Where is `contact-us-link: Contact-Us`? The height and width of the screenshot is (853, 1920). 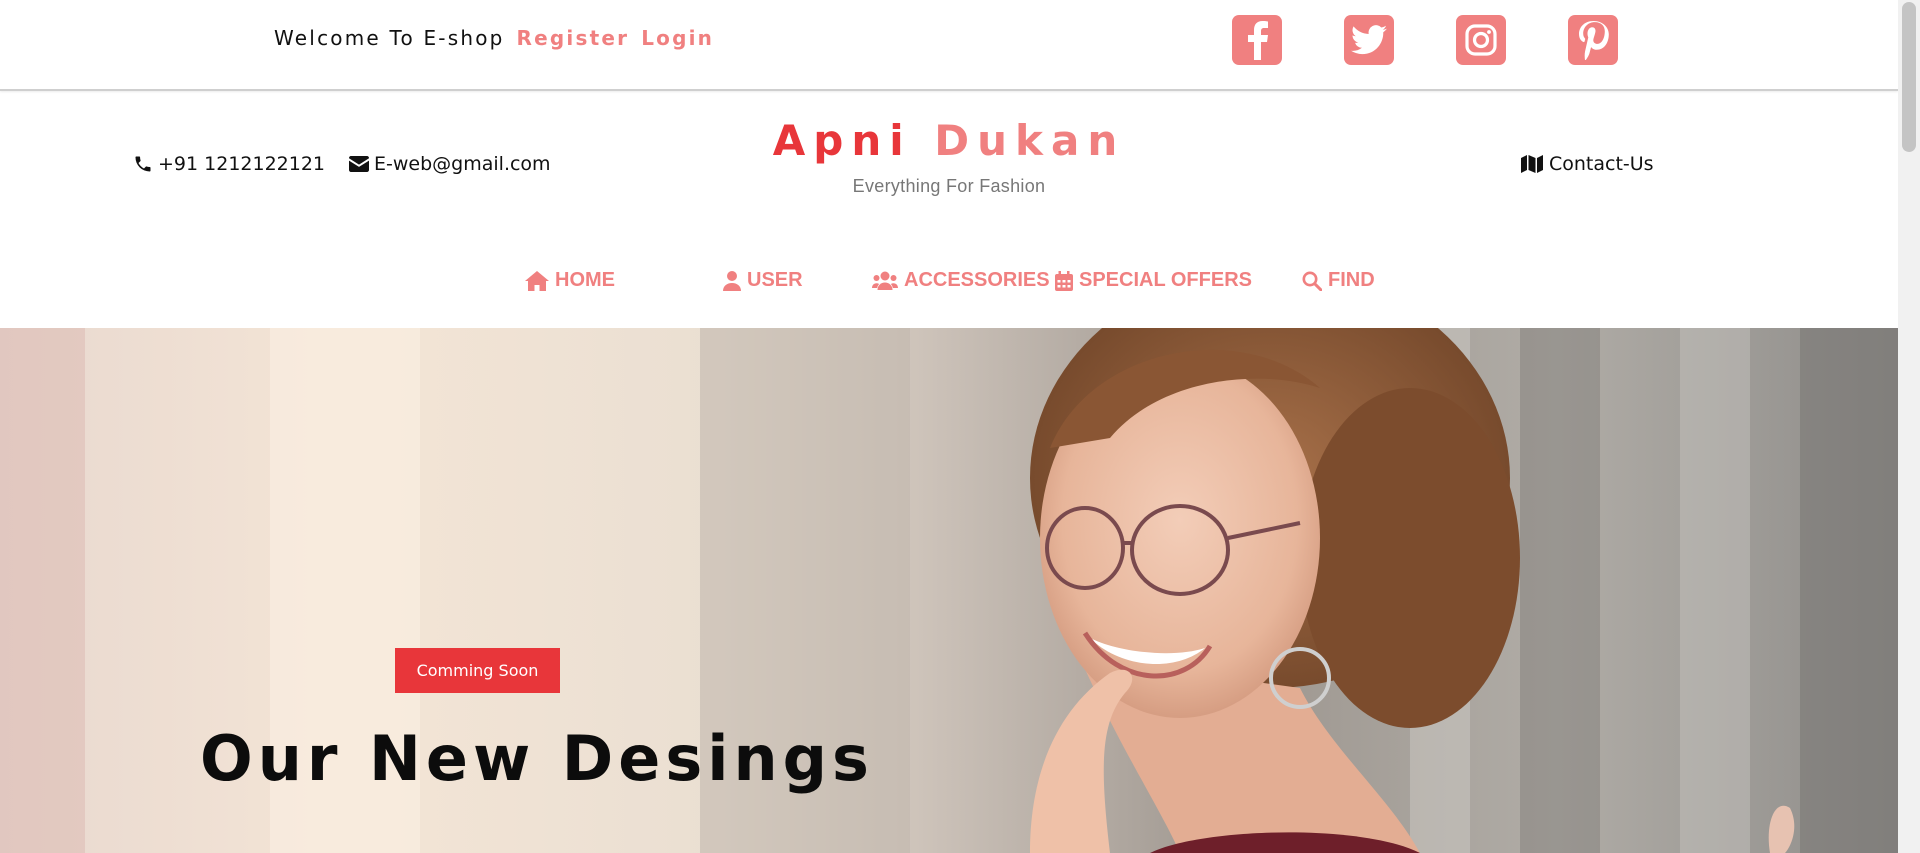
contact-us-link: Contact-Us is located at coordinates (1587, 164).